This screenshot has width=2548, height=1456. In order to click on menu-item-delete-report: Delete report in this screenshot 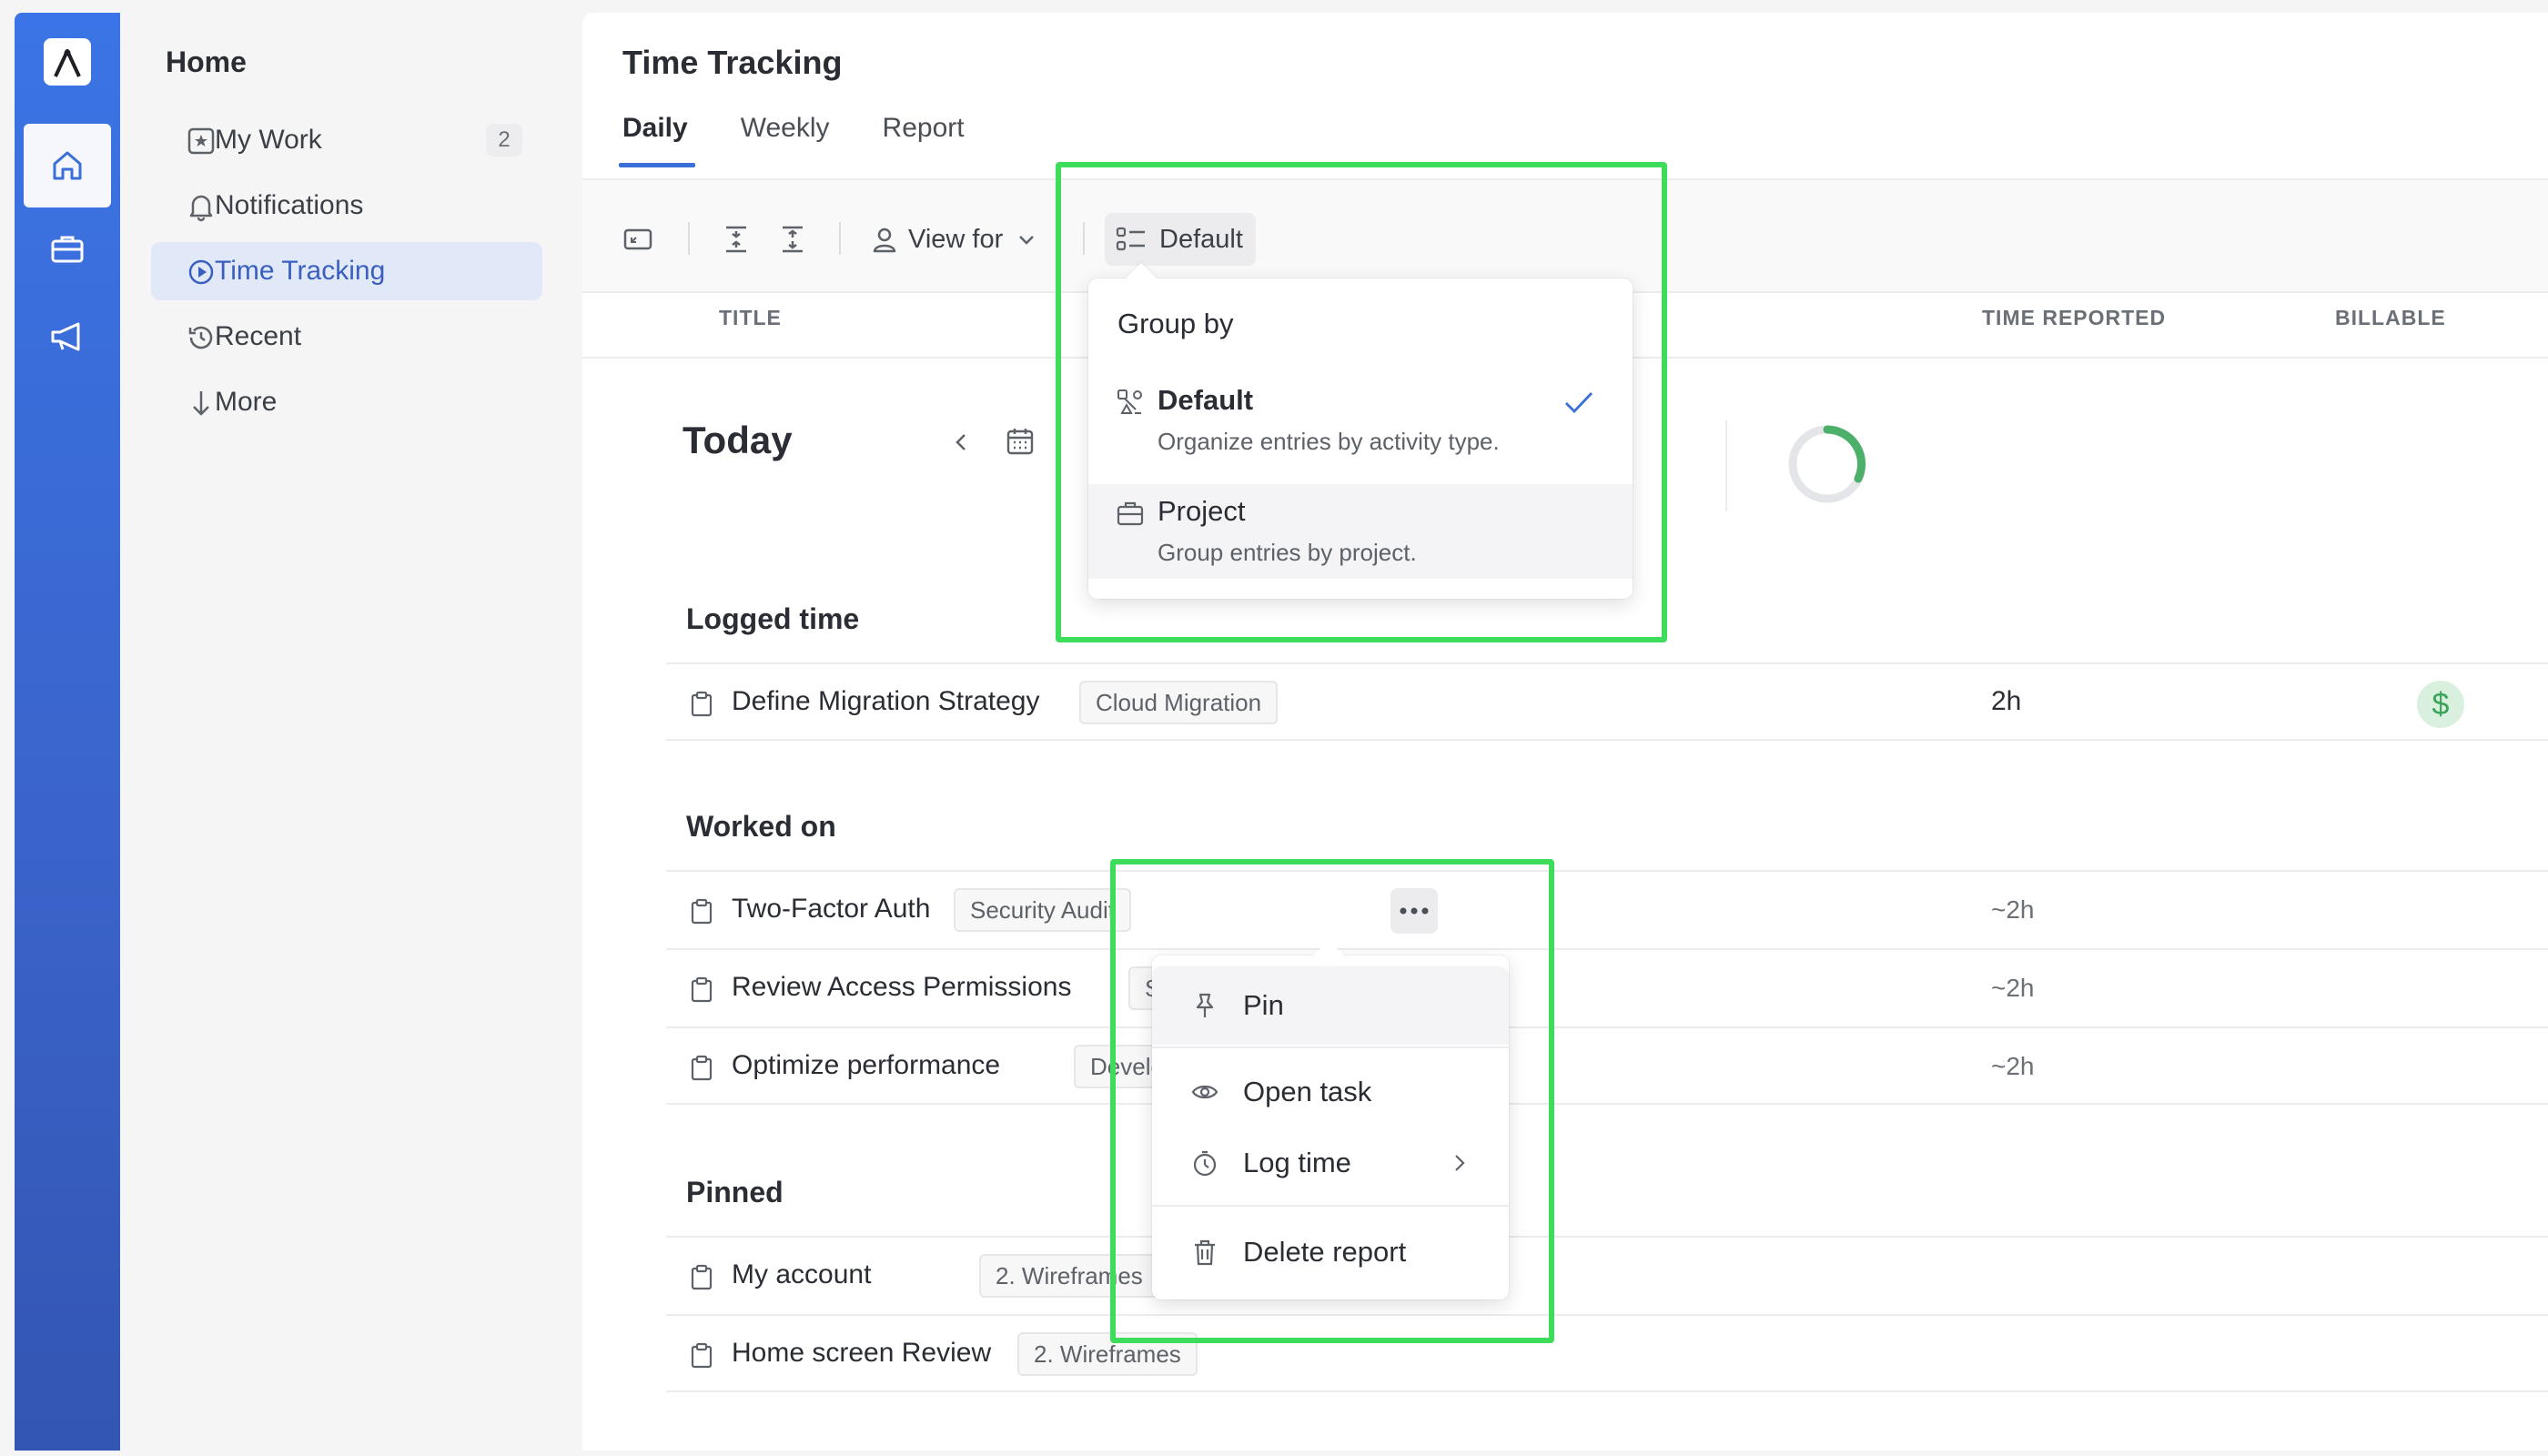, I will do `click(1331, 1252)`.